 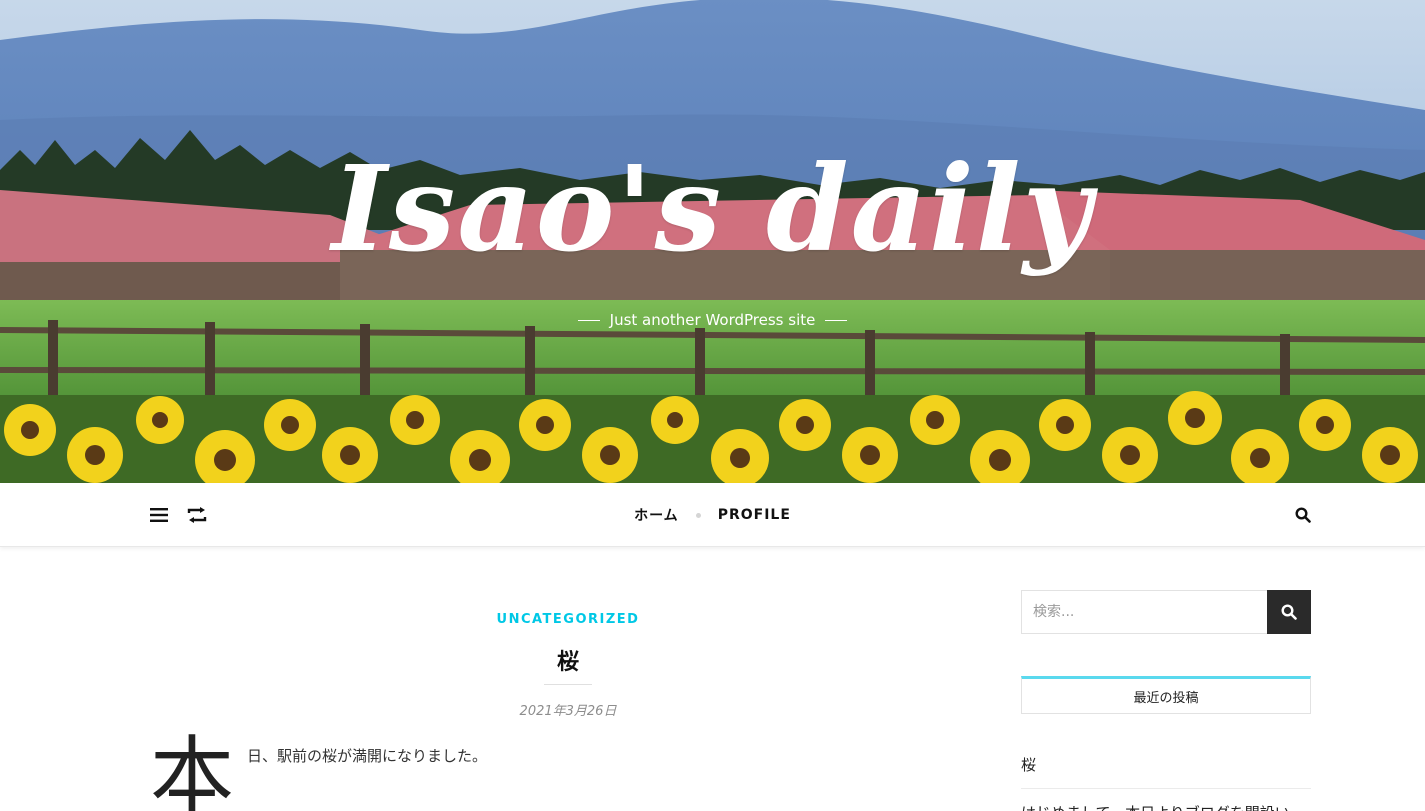 What do you see at coordinates (712, 209) in the screenshot?
I see `site-title: Isao's daily` at bounding box center [712, 209].